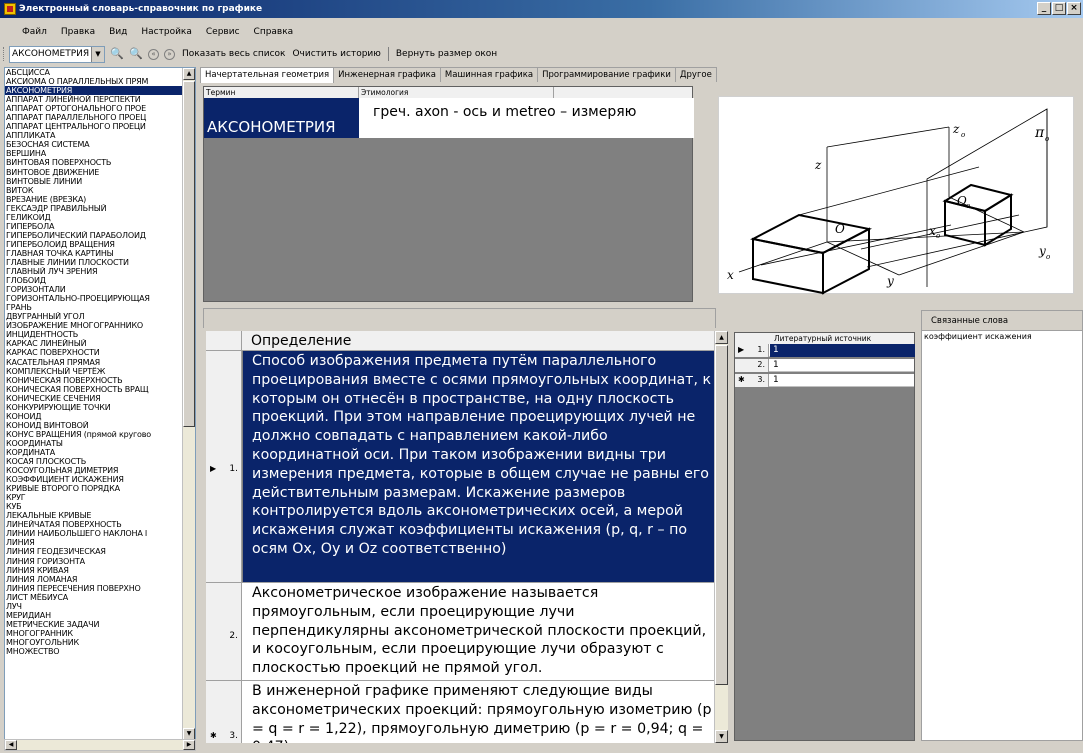  I want to click on term-list-item: ЛИНИЯ ГОРИЗОНТА, so click(100, 561).